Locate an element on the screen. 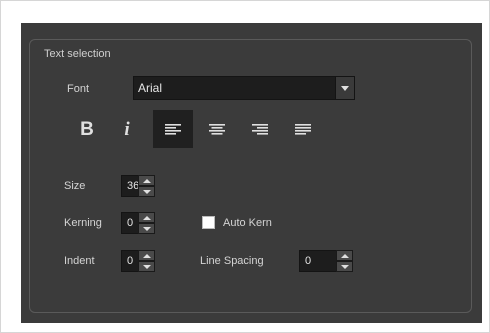  size-increment-button is located at coordinates (146, 180).